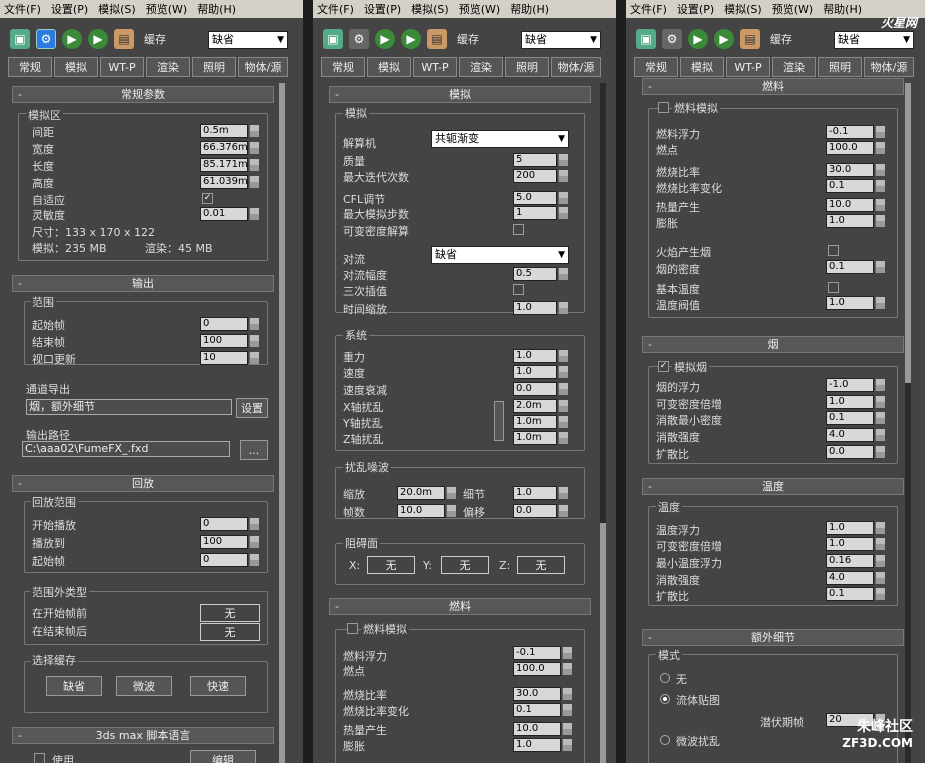  What do you see at coordinates (855, 418) in the screenshot?
I see `dissipation-min-spinner: 0.1` at bounding box center [855, 418].